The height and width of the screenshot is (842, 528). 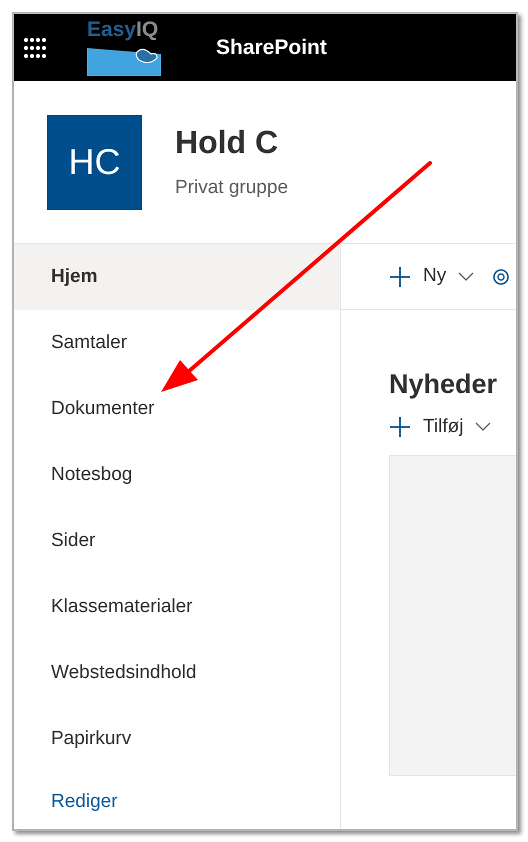 I want to click on nav-item: Webstedsindhold, so click(x=177, y=673).